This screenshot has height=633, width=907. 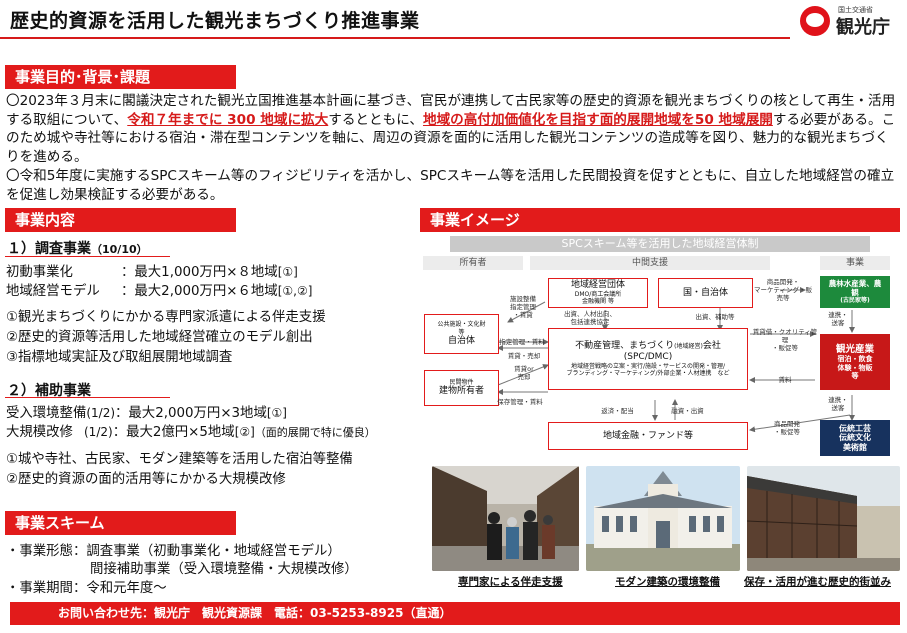 What do you see at coordinates (524, 373) in the screenshot?
I see `label-lease-sale-2: 賃貸or 売却` at bounding box center [524, 373].